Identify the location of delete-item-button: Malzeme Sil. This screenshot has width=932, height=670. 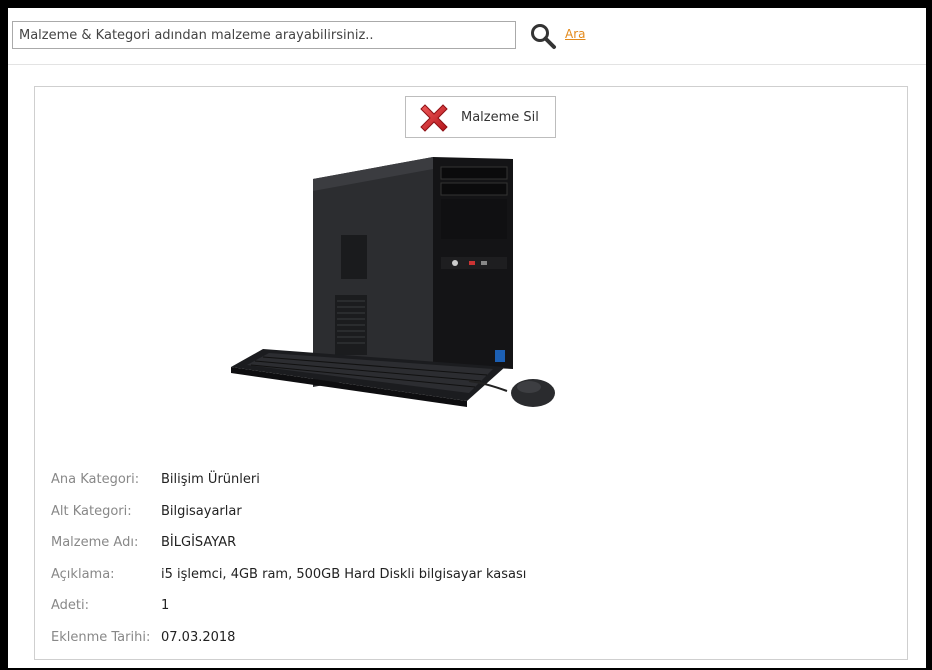
(480, 117).